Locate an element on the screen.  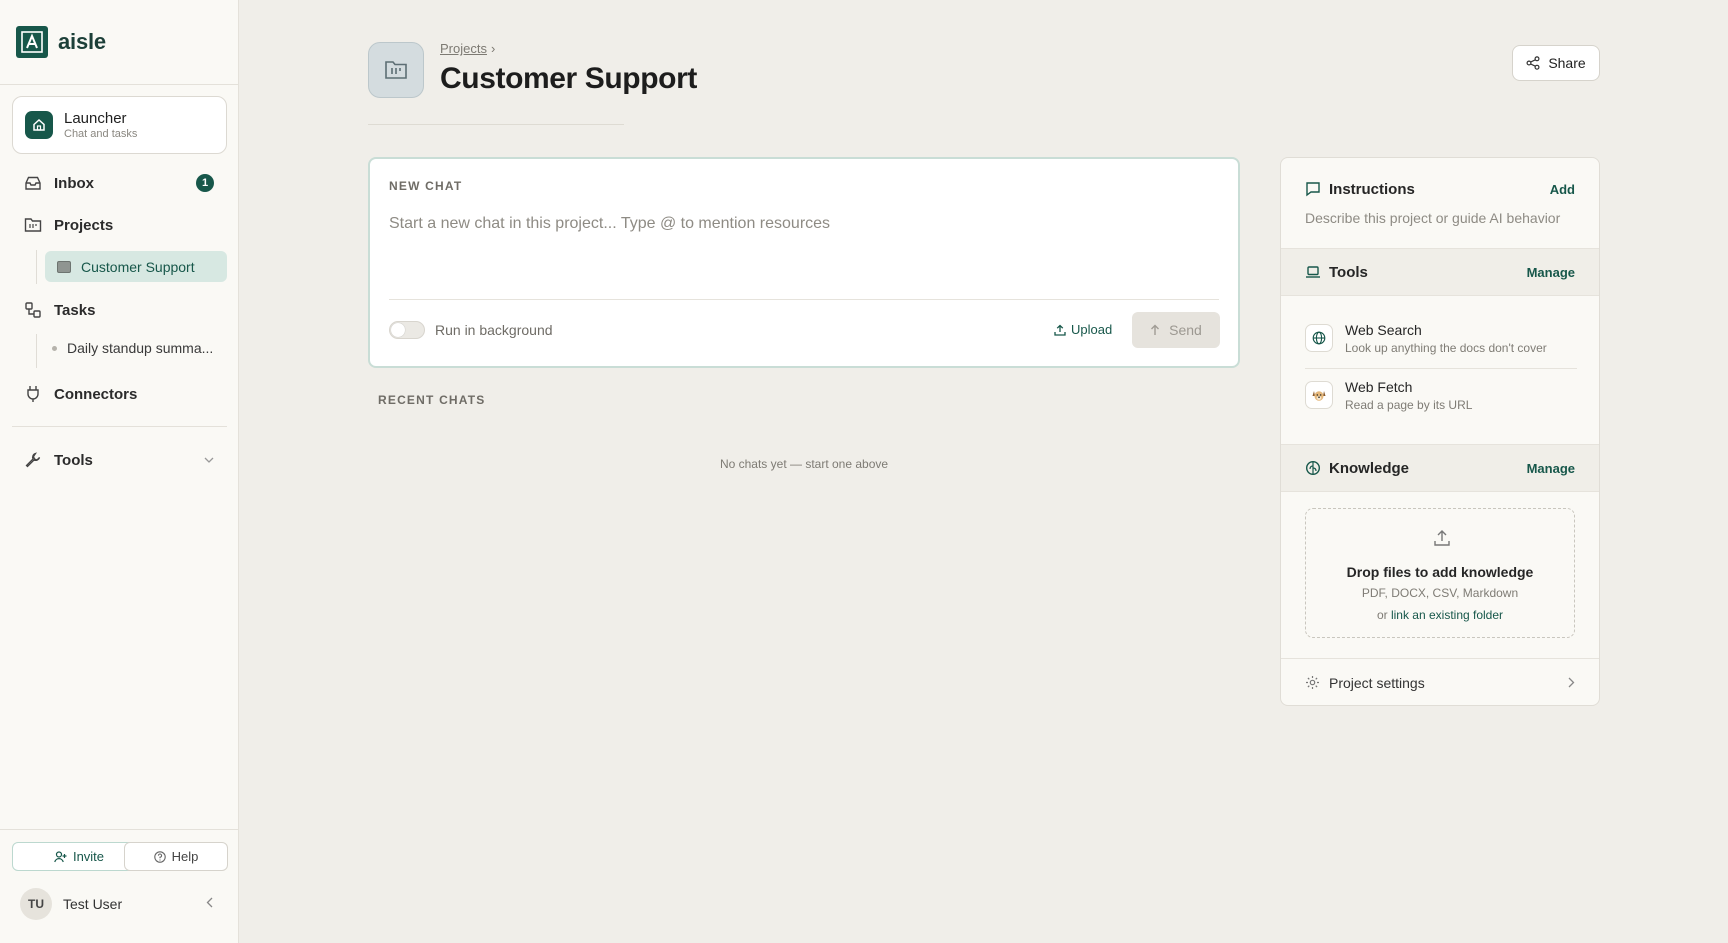
brand: aisle is located at coordinates (61, 42).